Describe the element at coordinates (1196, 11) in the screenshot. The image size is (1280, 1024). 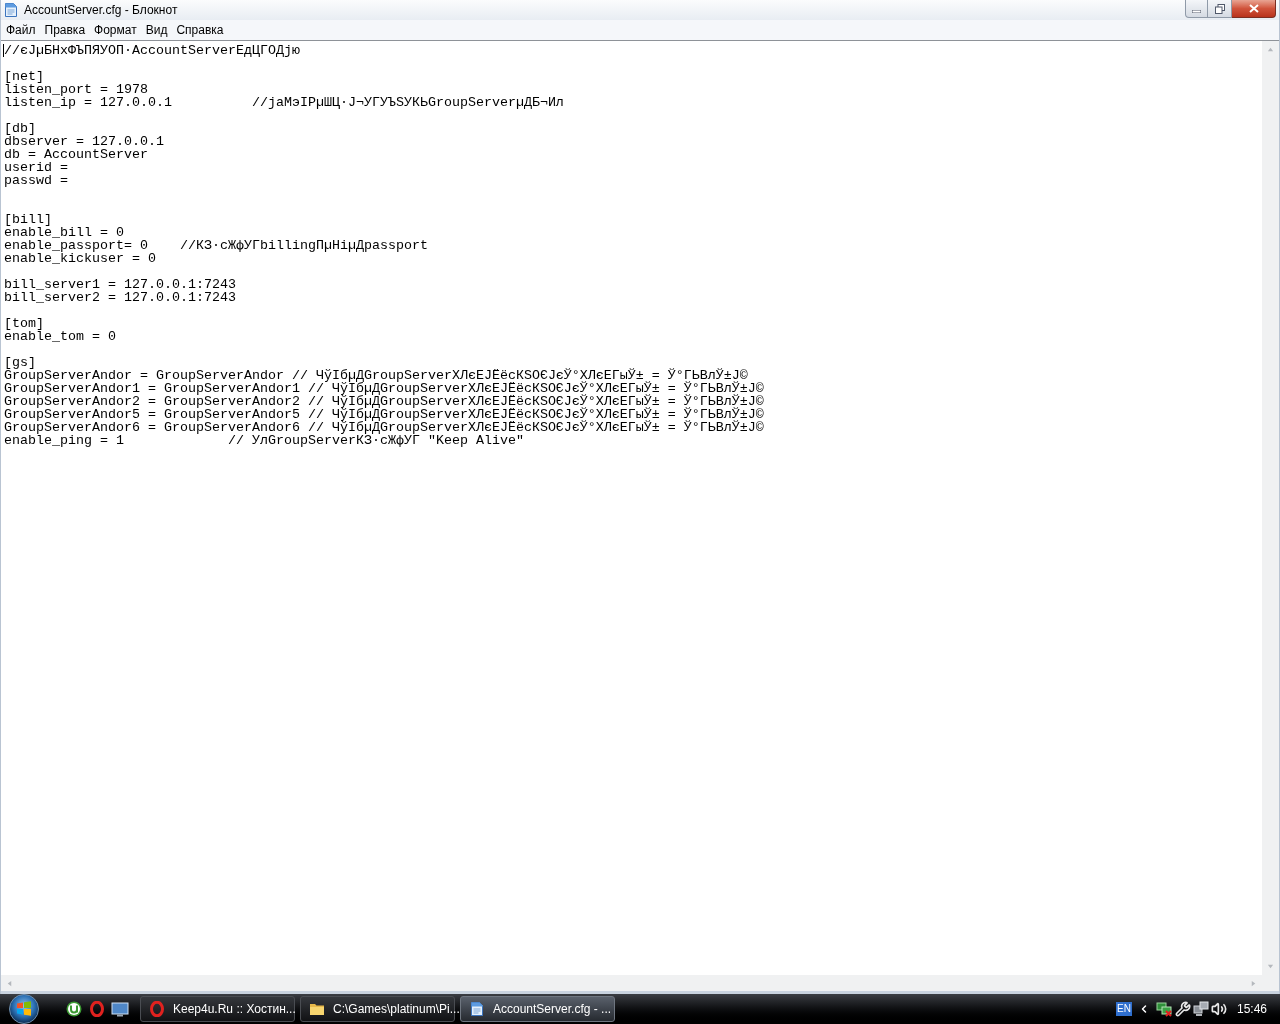
I see `minimize-icon` at that location.